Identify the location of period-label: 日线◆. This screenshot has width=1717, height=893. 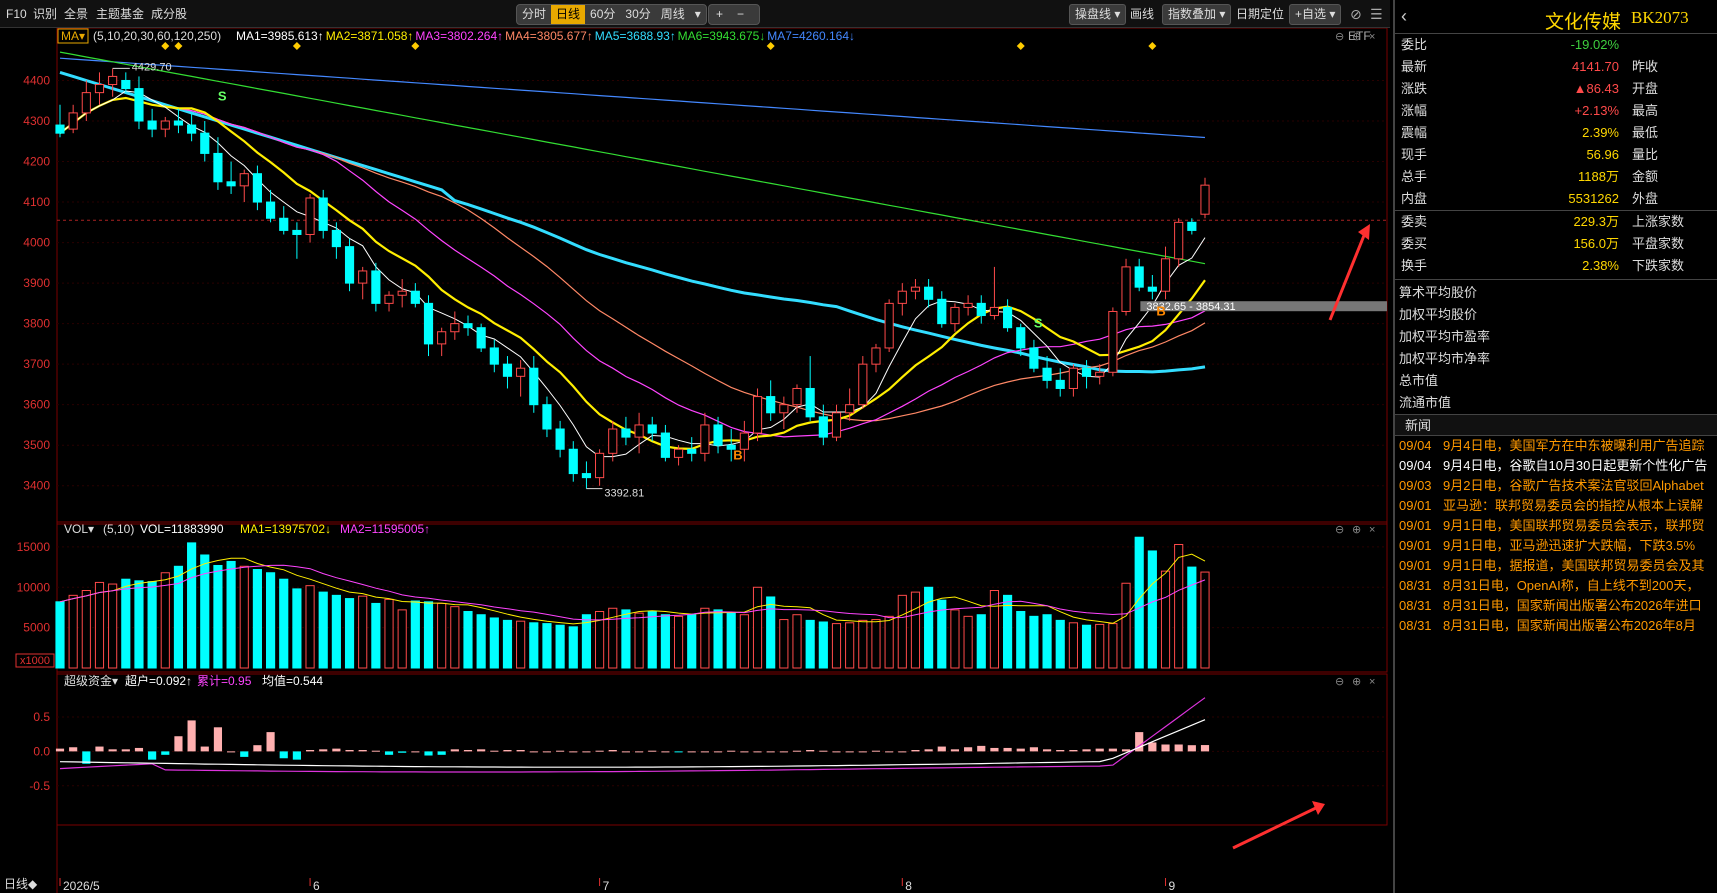
(21, 884).